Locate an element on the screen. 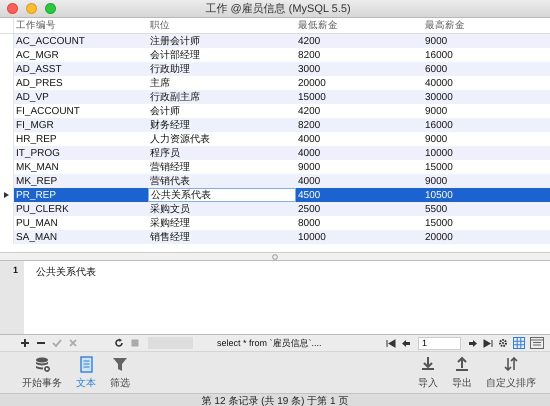 Image resolution: width=550 pixels, height=406 pixels. sort-icon is located at coordinates (511, 364).